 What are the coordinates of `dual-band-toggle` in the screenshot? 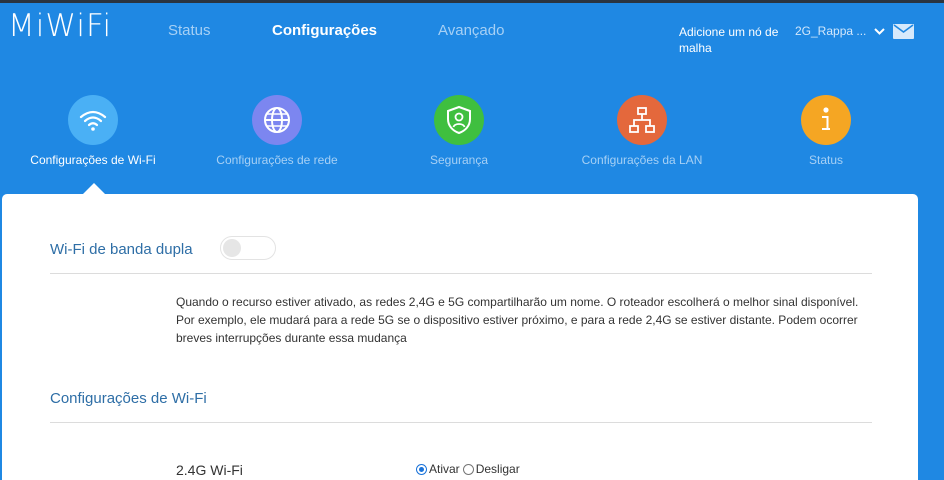 It's located at (248, 248).